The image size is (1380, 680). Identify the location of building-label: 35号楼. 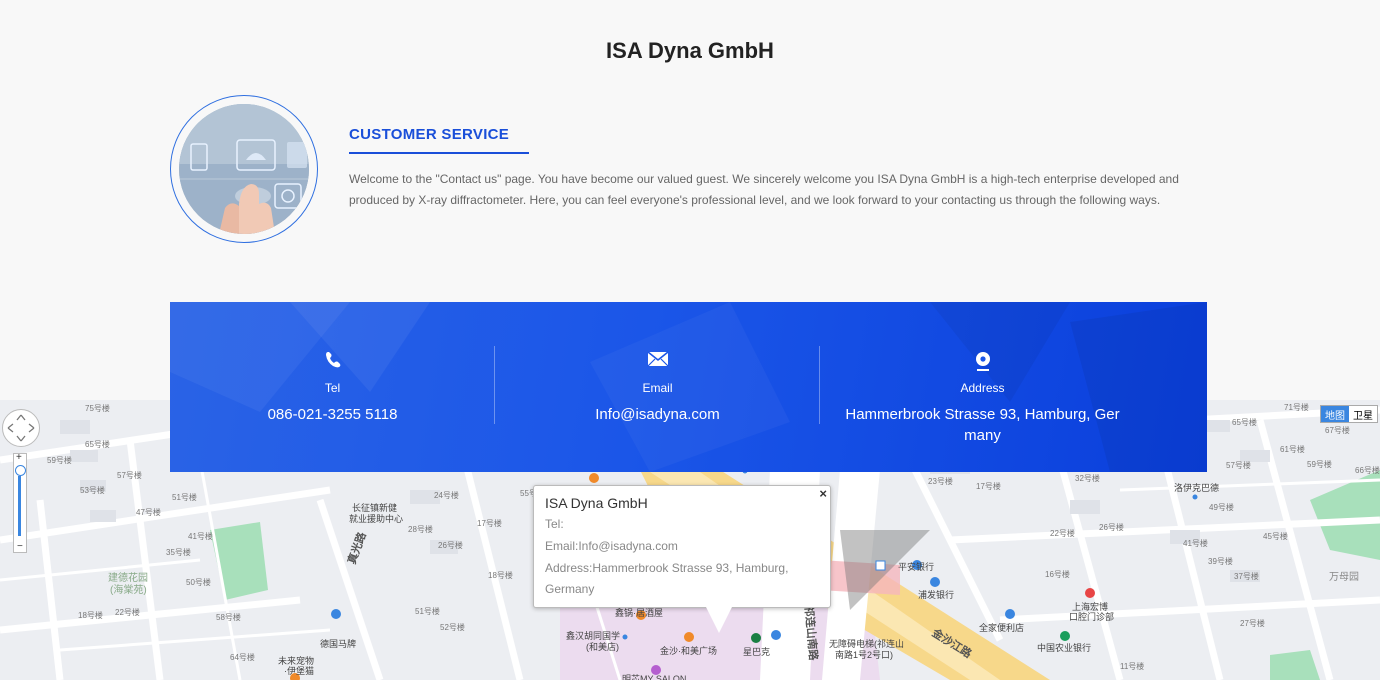
(178, 552).